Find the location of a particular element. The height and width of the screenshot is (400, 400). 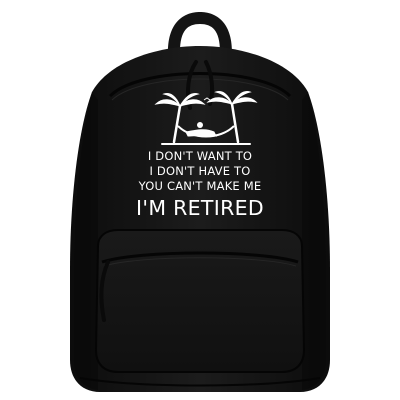

slogan-headline: I'M RETIRED is located at coordinates (200, 208).